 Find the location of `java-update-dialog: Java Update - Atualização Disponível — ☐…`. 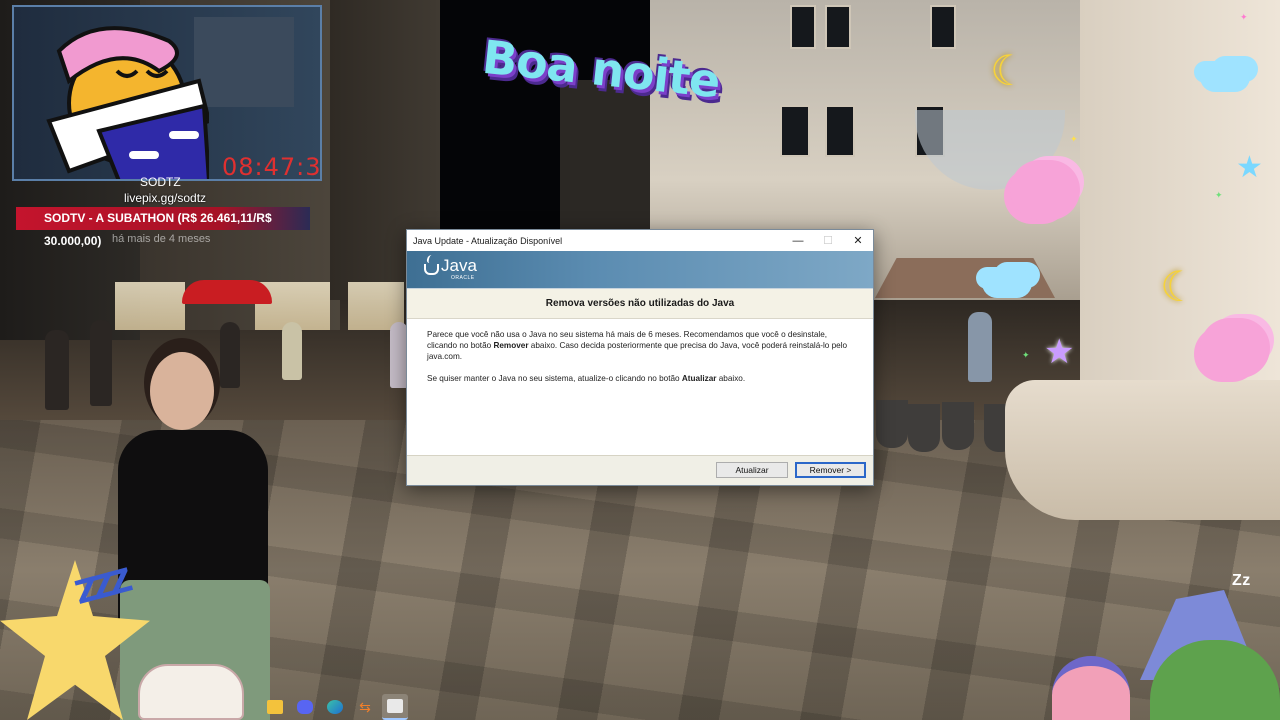

java-update-dialog: Java Update - Atualização Disponível — ☐… is located at coordinates (640, 357).